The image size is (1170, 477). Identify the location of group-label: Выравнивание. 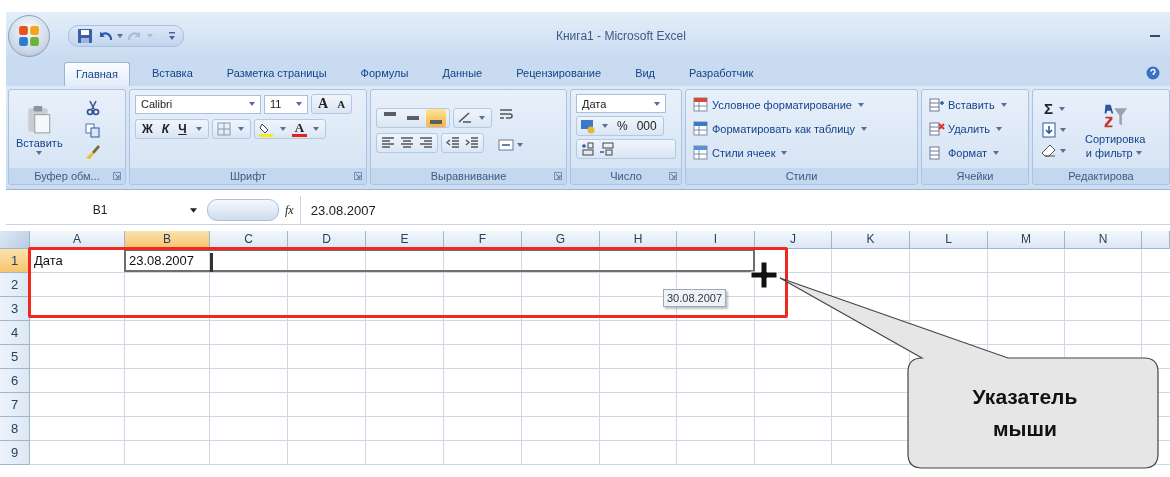
(468, 176).